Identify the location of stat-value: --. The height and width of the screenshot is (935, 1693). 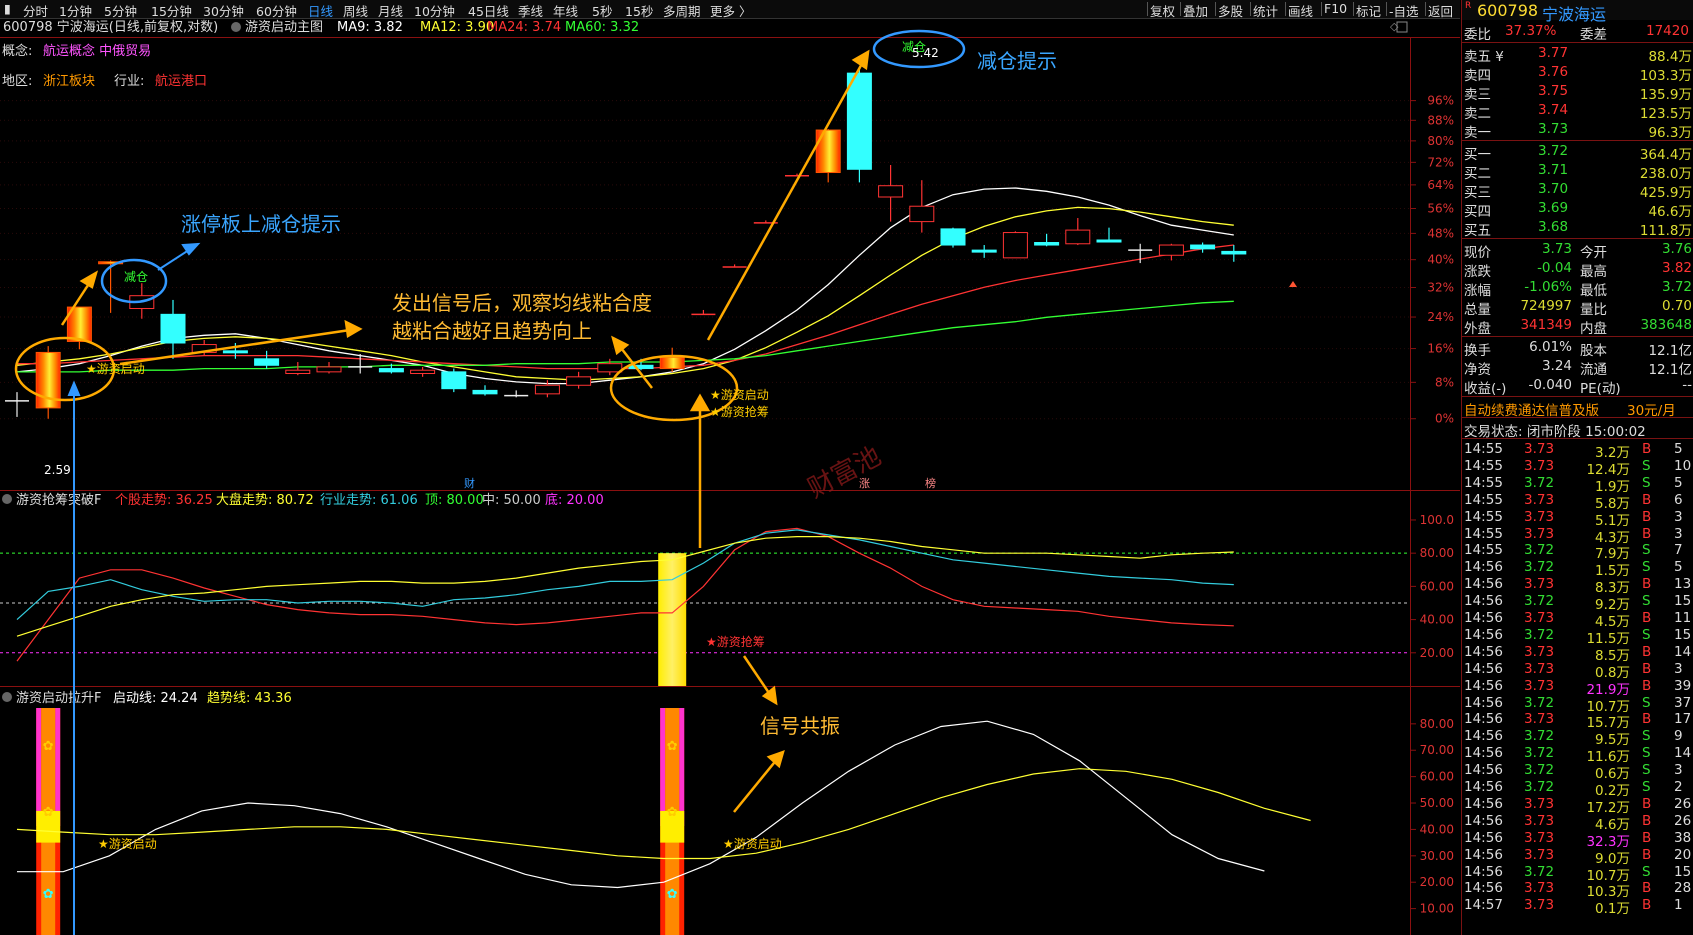
(1687, 385).